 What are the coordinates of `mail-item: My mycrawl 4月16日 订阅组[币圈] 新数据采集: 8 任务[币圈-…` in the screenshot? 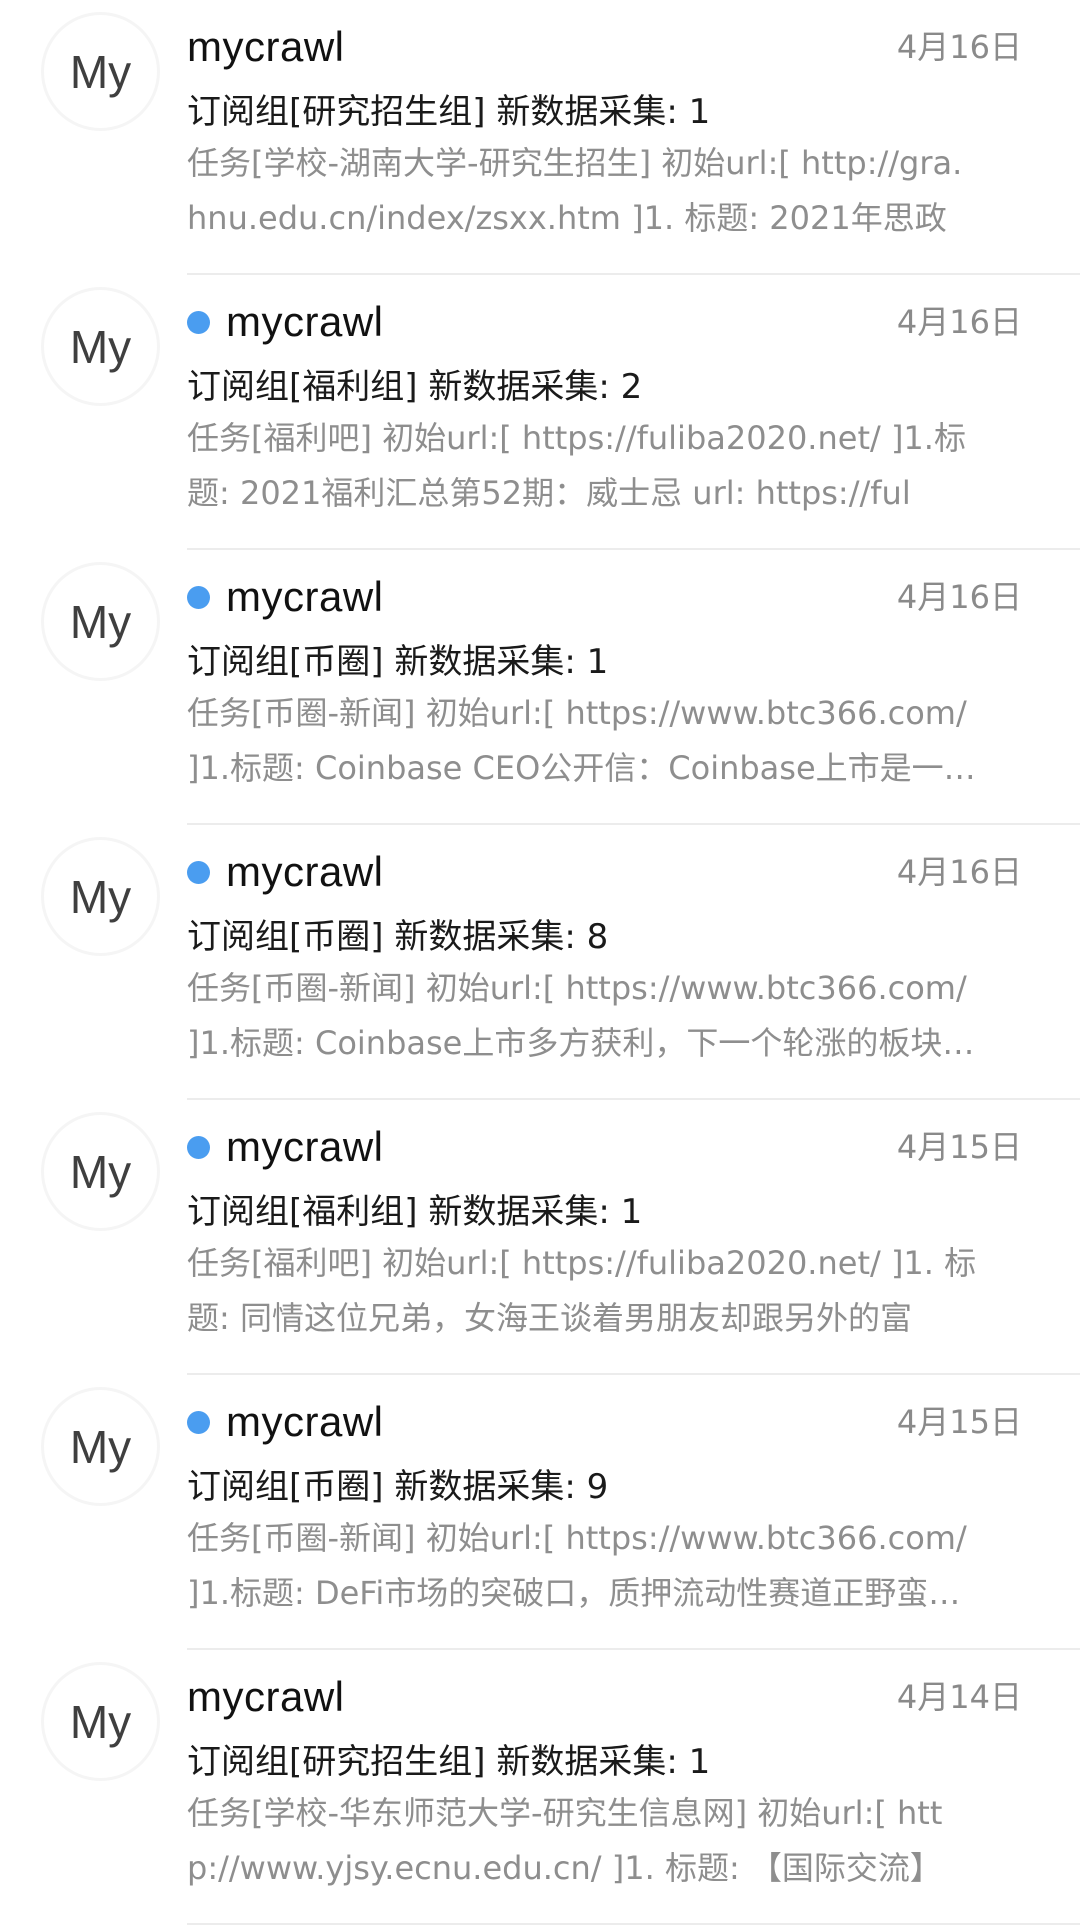 It's located at (540, 962).